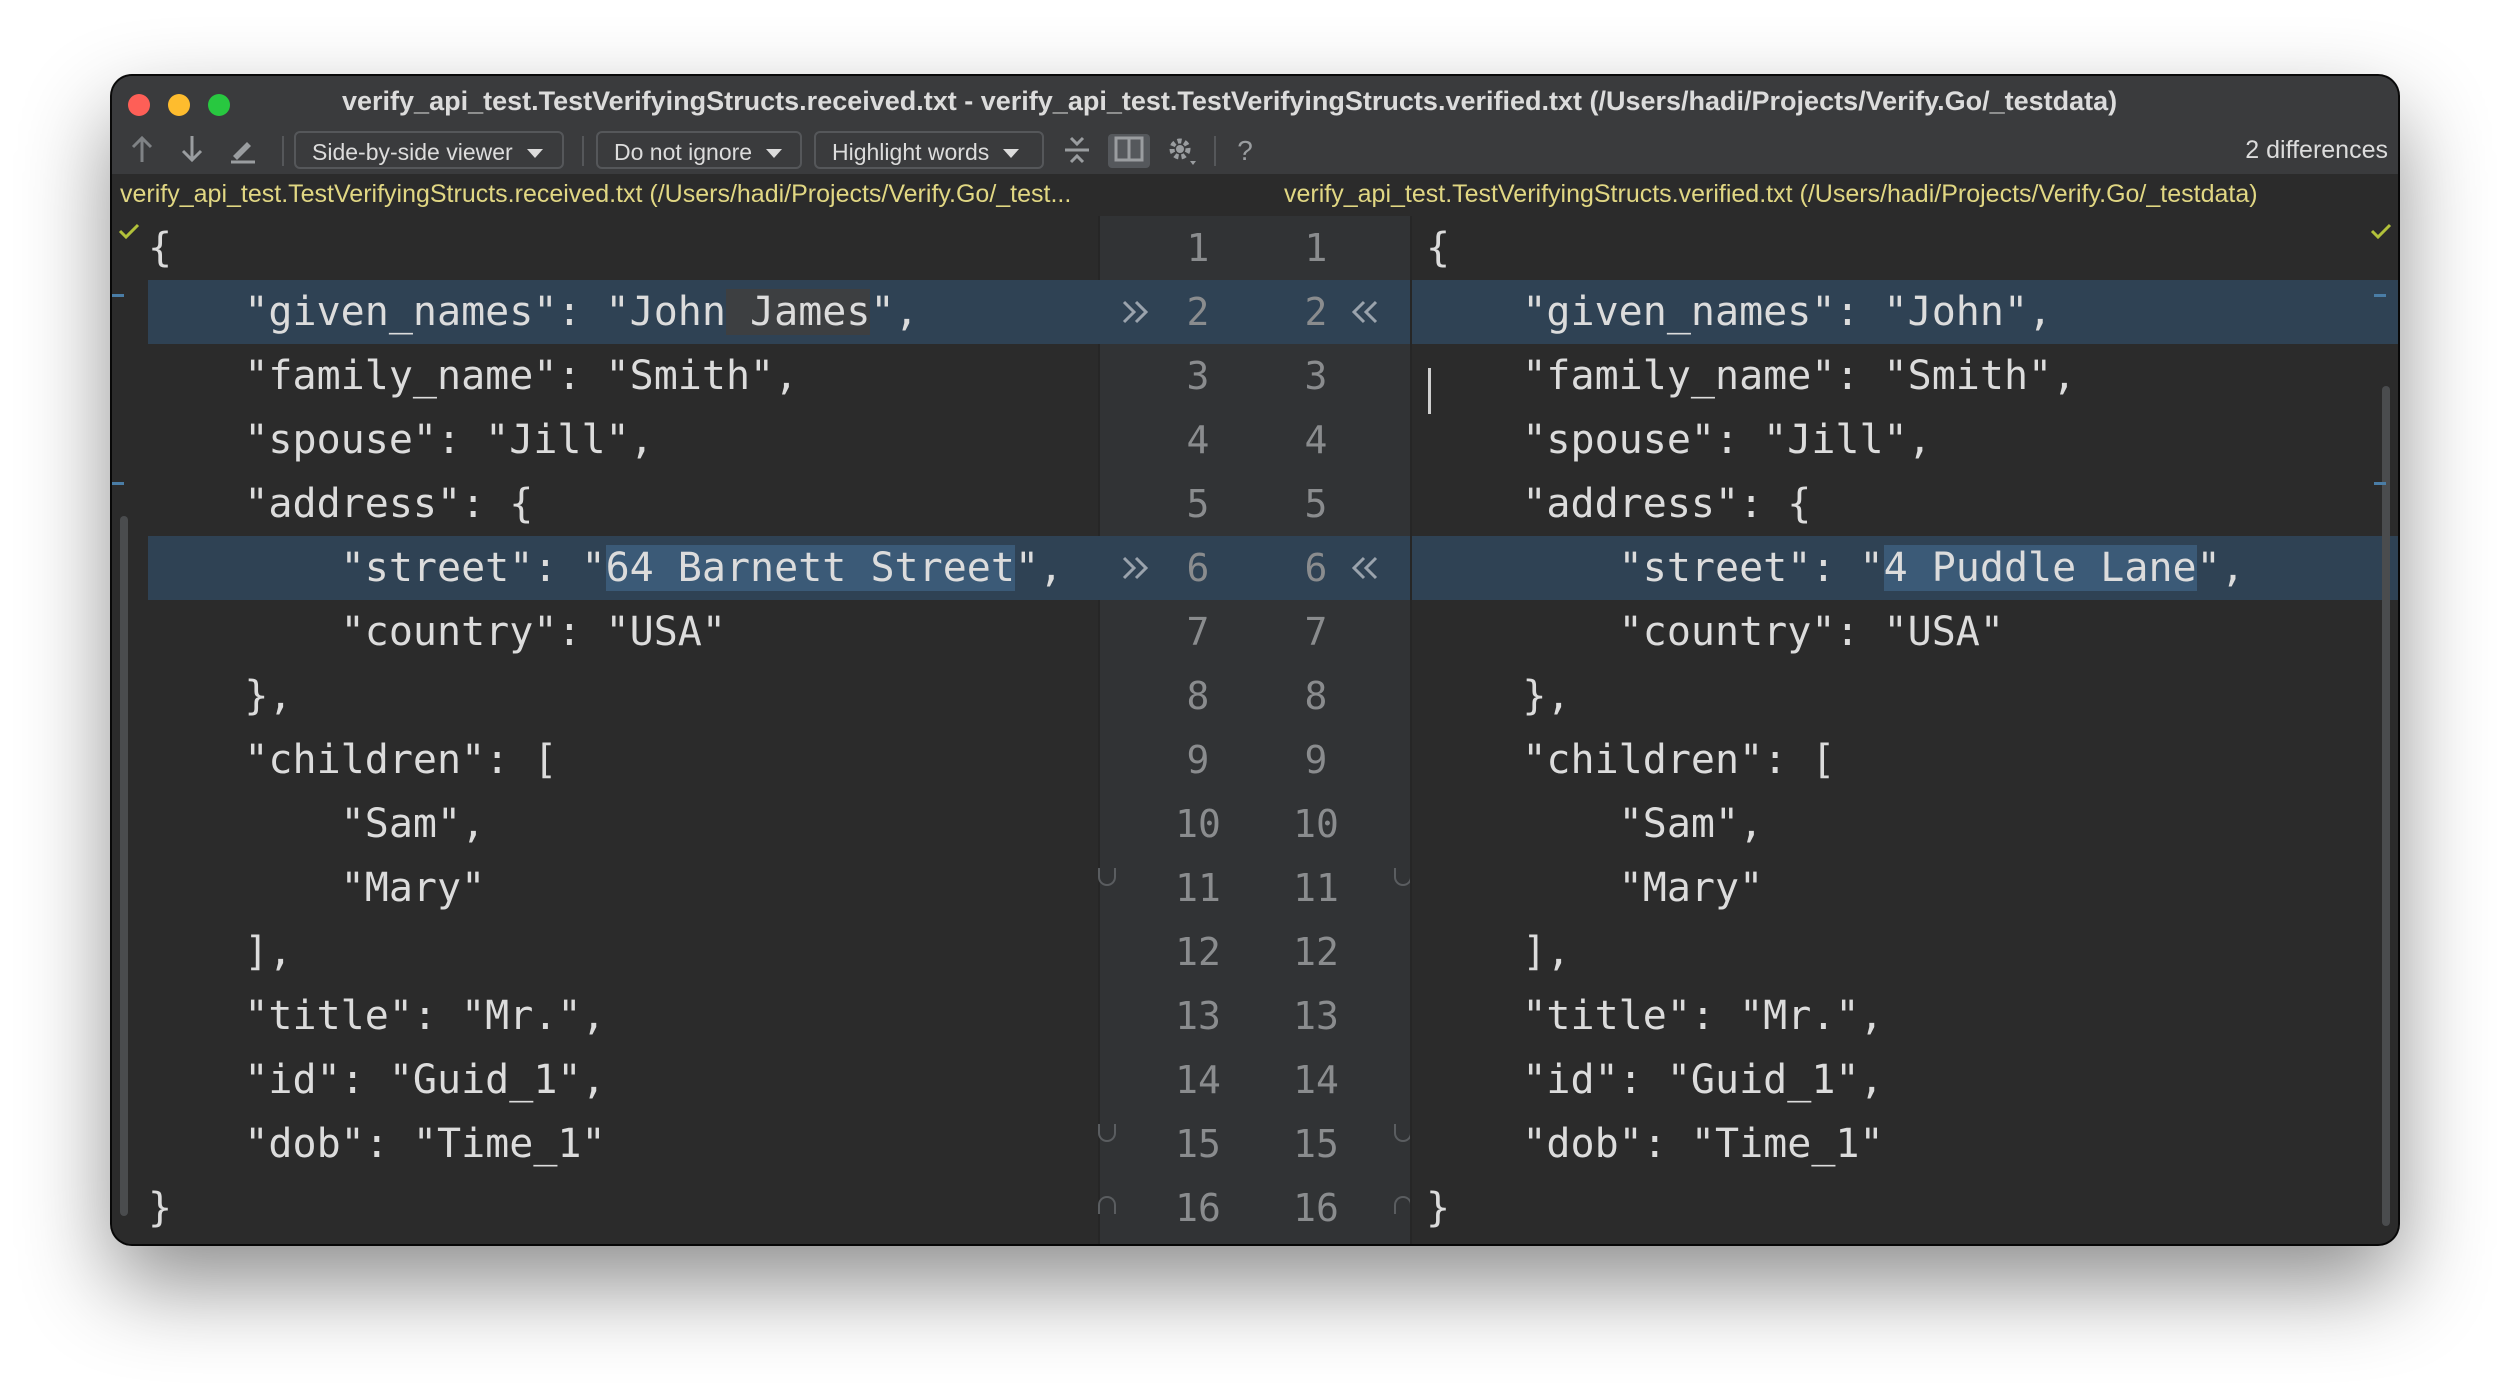 The height and width of the screenshot is (1394, 2510). I want to click on right-scrollbar, so click(2386, 806).